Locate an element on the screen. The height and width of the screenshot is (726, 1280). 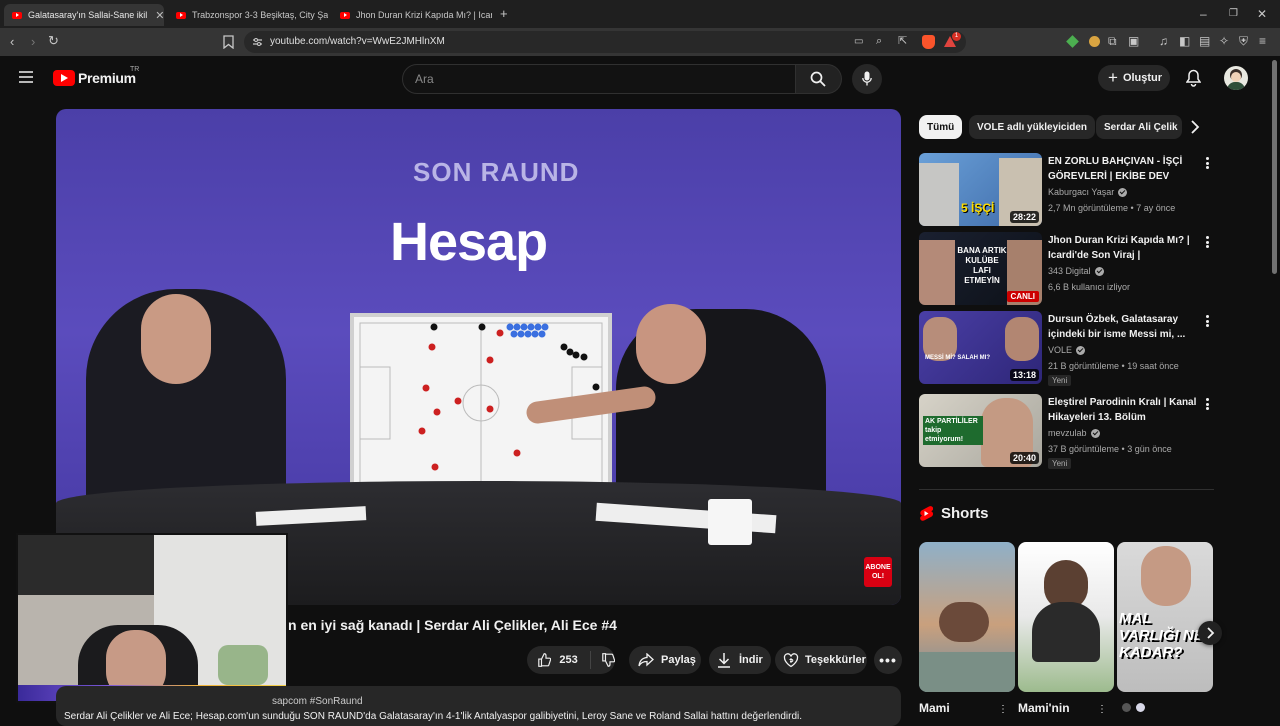
search-button is located at coordinates (819, 79).